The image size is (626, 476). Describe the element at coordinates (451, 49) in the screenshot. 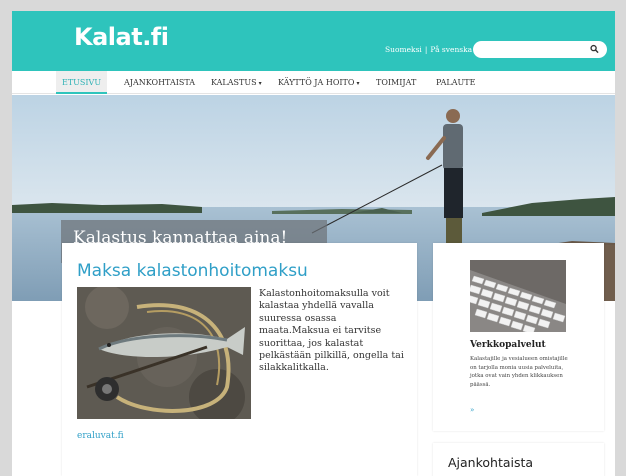

I see `lang-swedish-link: På svenska` at that location.